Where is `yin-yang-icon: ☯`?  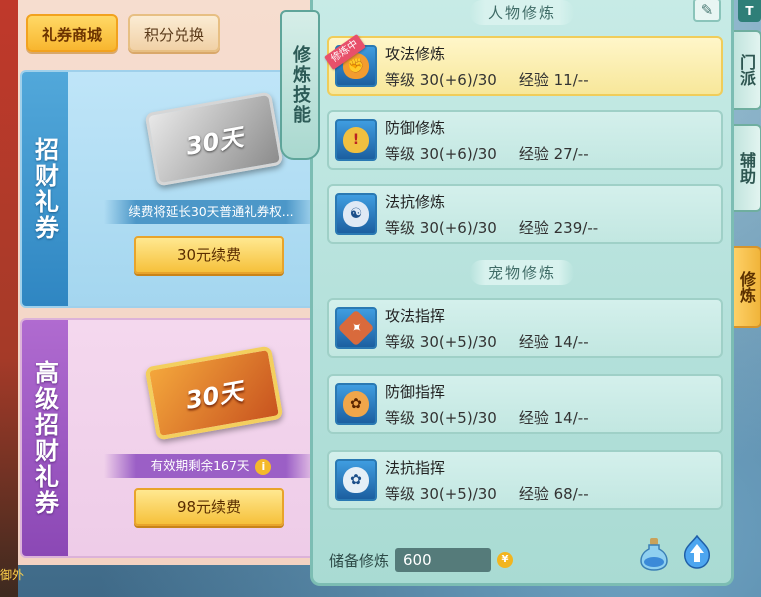 yin-yang-icon: ☯ is located at coordinates (356, 214).